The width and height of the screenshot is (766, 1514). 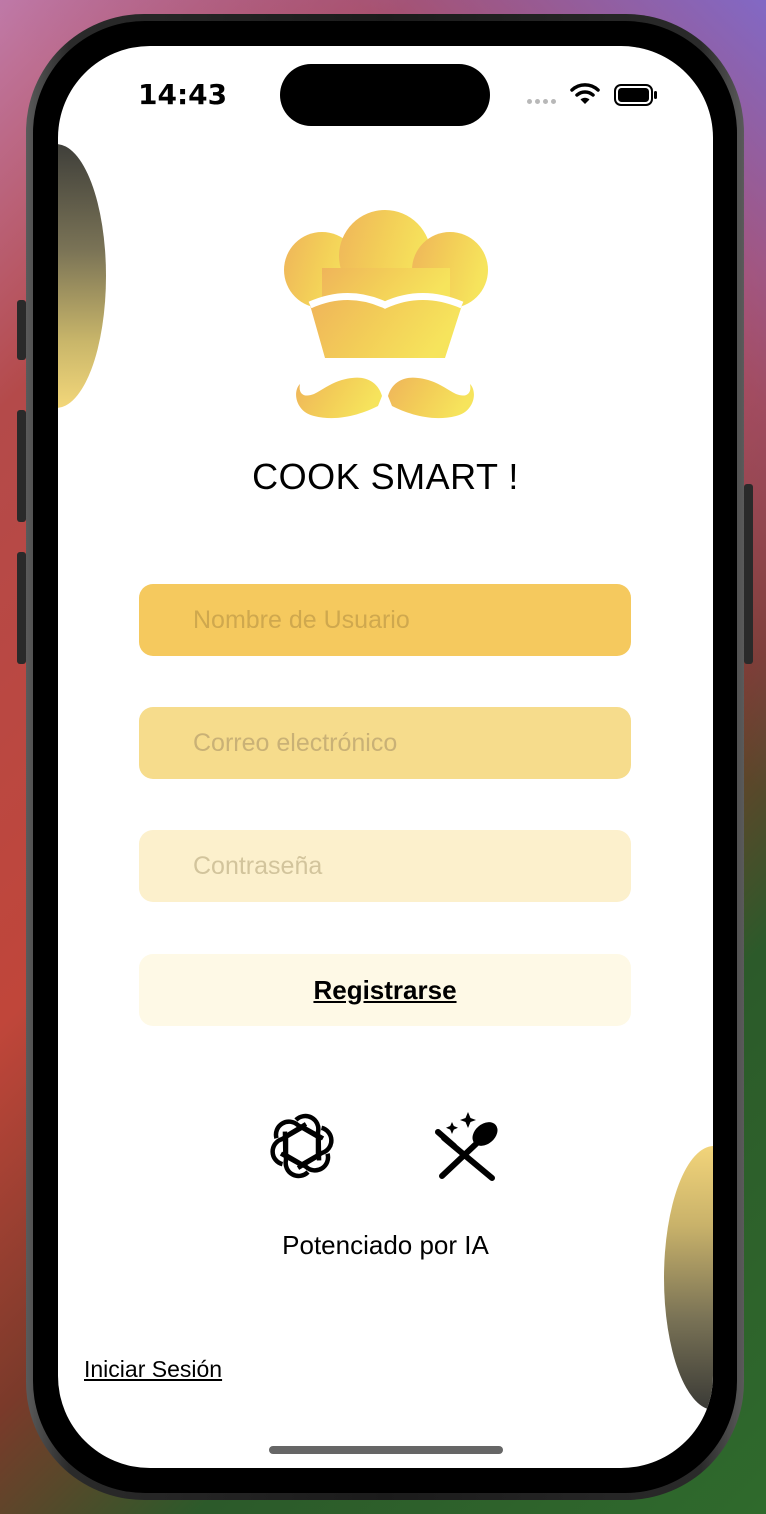 I want to click on power-button, so click(x=748, y=574).